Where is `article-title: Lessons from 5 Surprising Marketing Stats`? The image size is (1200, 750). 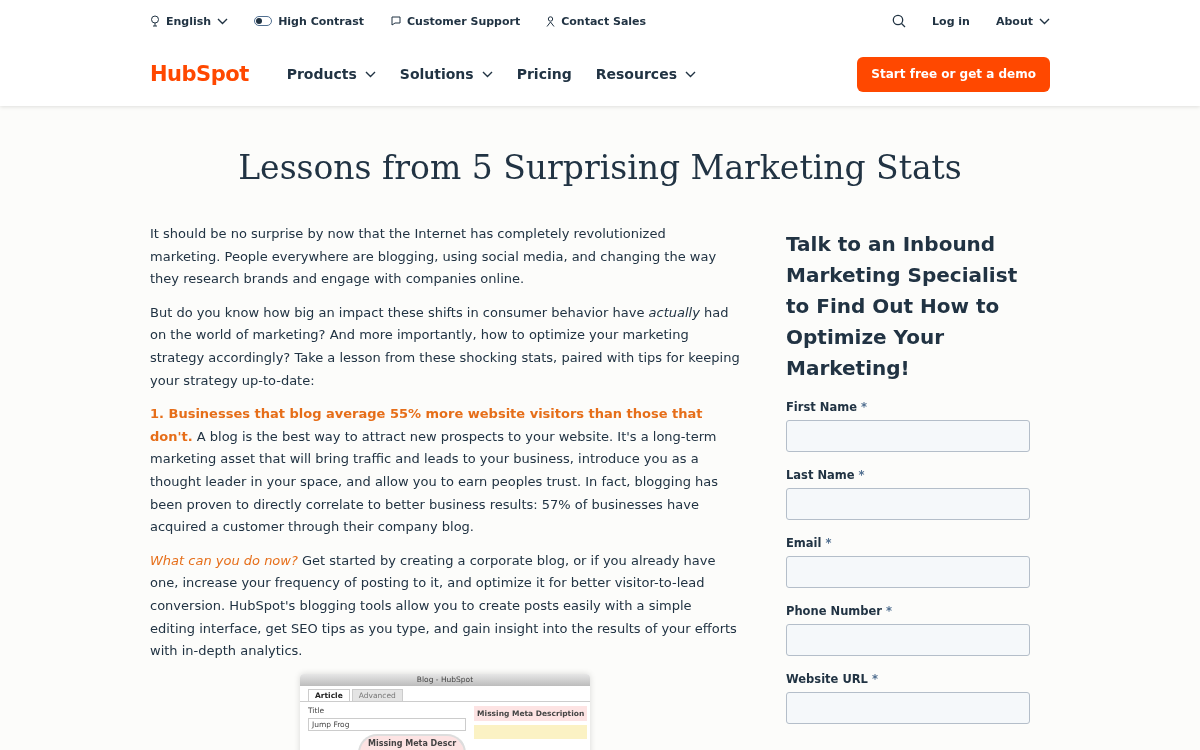
article-title: Lessons from 5 Surprising Marketing Stats is located at coordinates (600, 167).